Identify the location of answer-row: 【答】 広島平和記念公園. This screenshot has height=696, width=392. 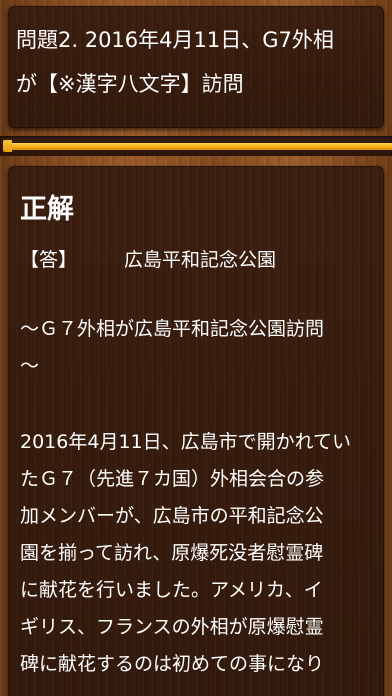
(148, 260).